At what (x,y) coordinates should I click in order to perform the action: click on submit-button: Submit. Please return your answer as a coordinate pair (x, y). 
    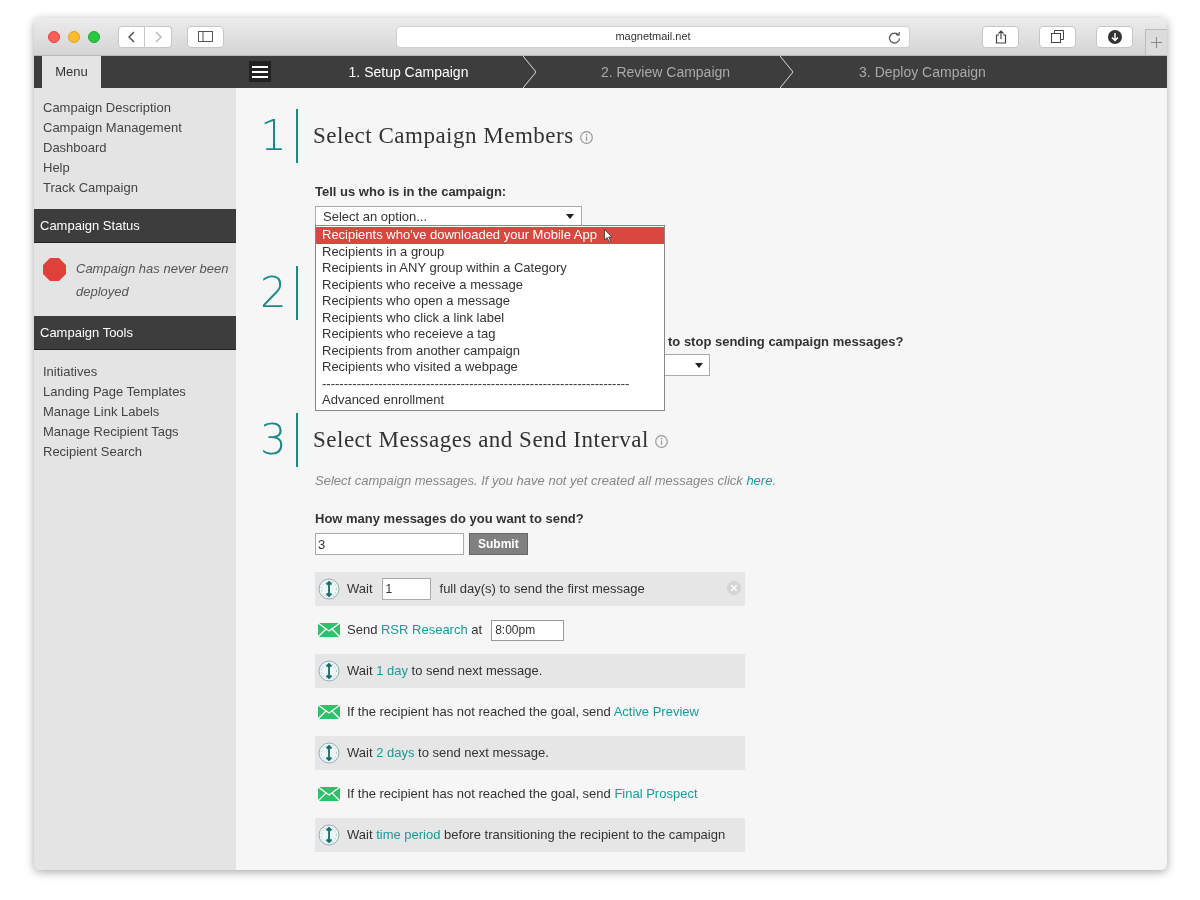
    Looking at the image, I should click on (498, 544).